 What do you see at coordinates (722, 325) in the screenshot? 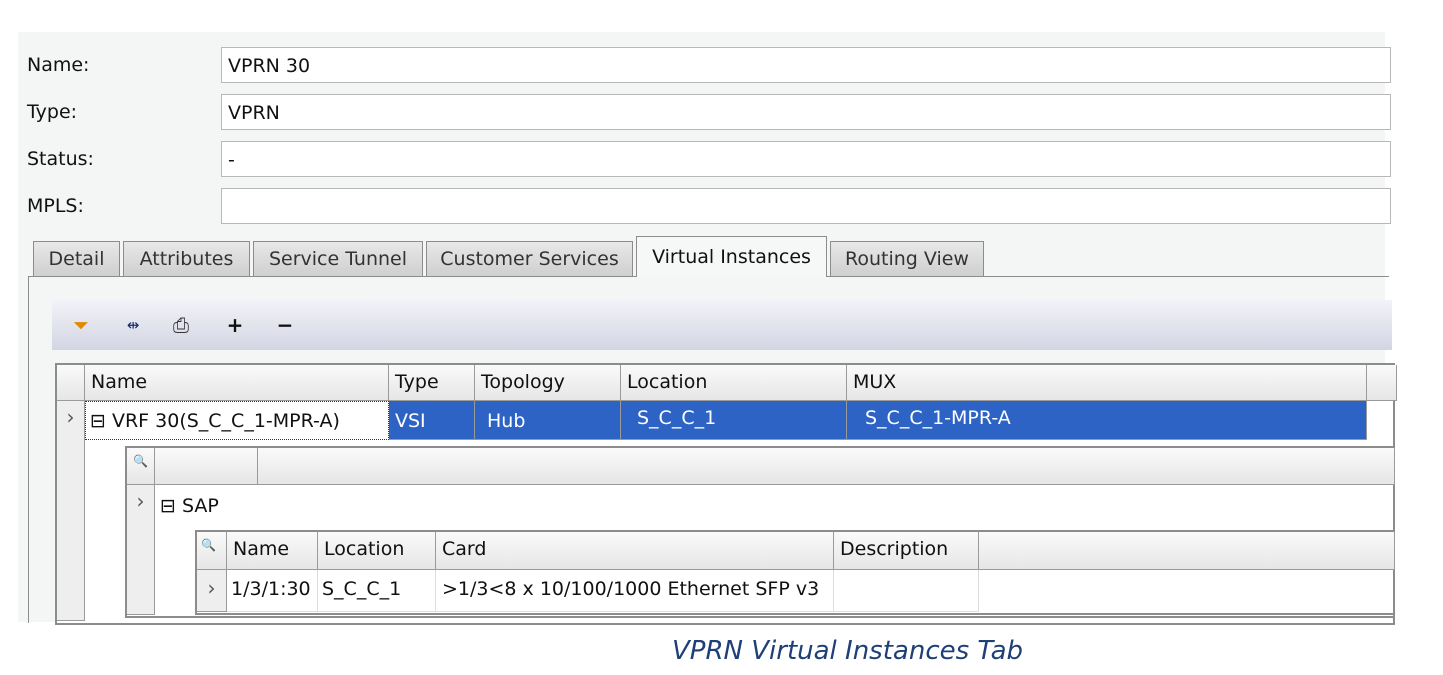
I see `toolbar` at bounding box center [722, 325].